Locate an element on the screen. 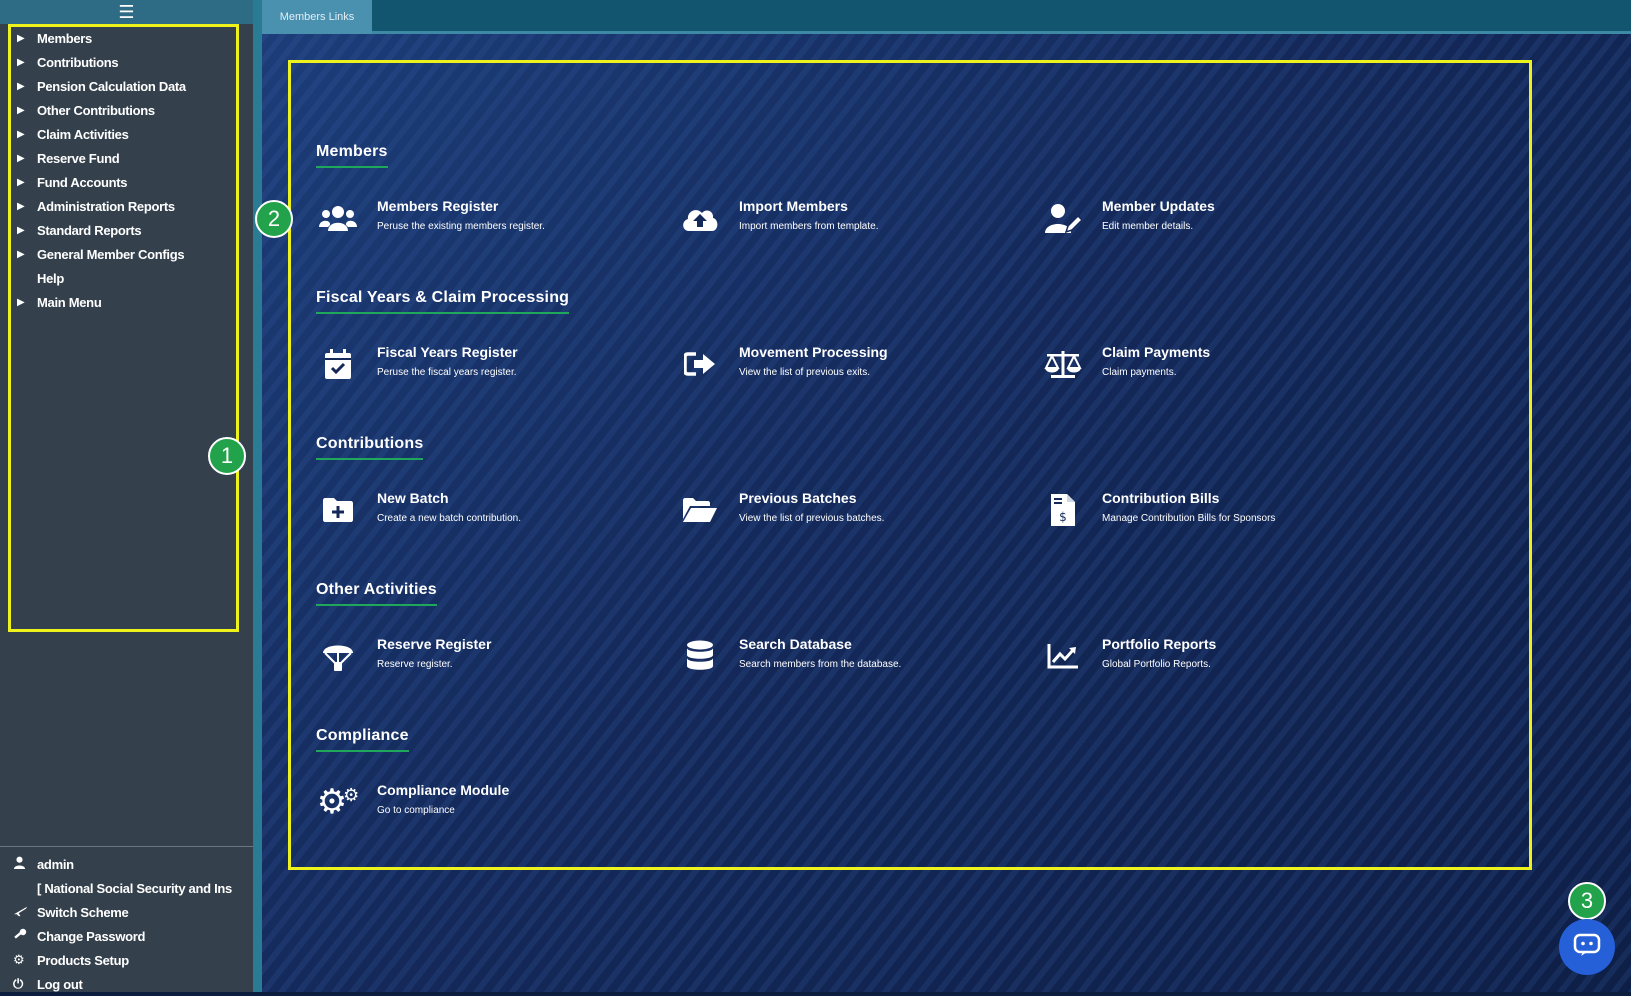 Image resolution: width=1631 pixels, height=996 pixels. callout-marker-1: 1 is located at coordinates (227, 456).